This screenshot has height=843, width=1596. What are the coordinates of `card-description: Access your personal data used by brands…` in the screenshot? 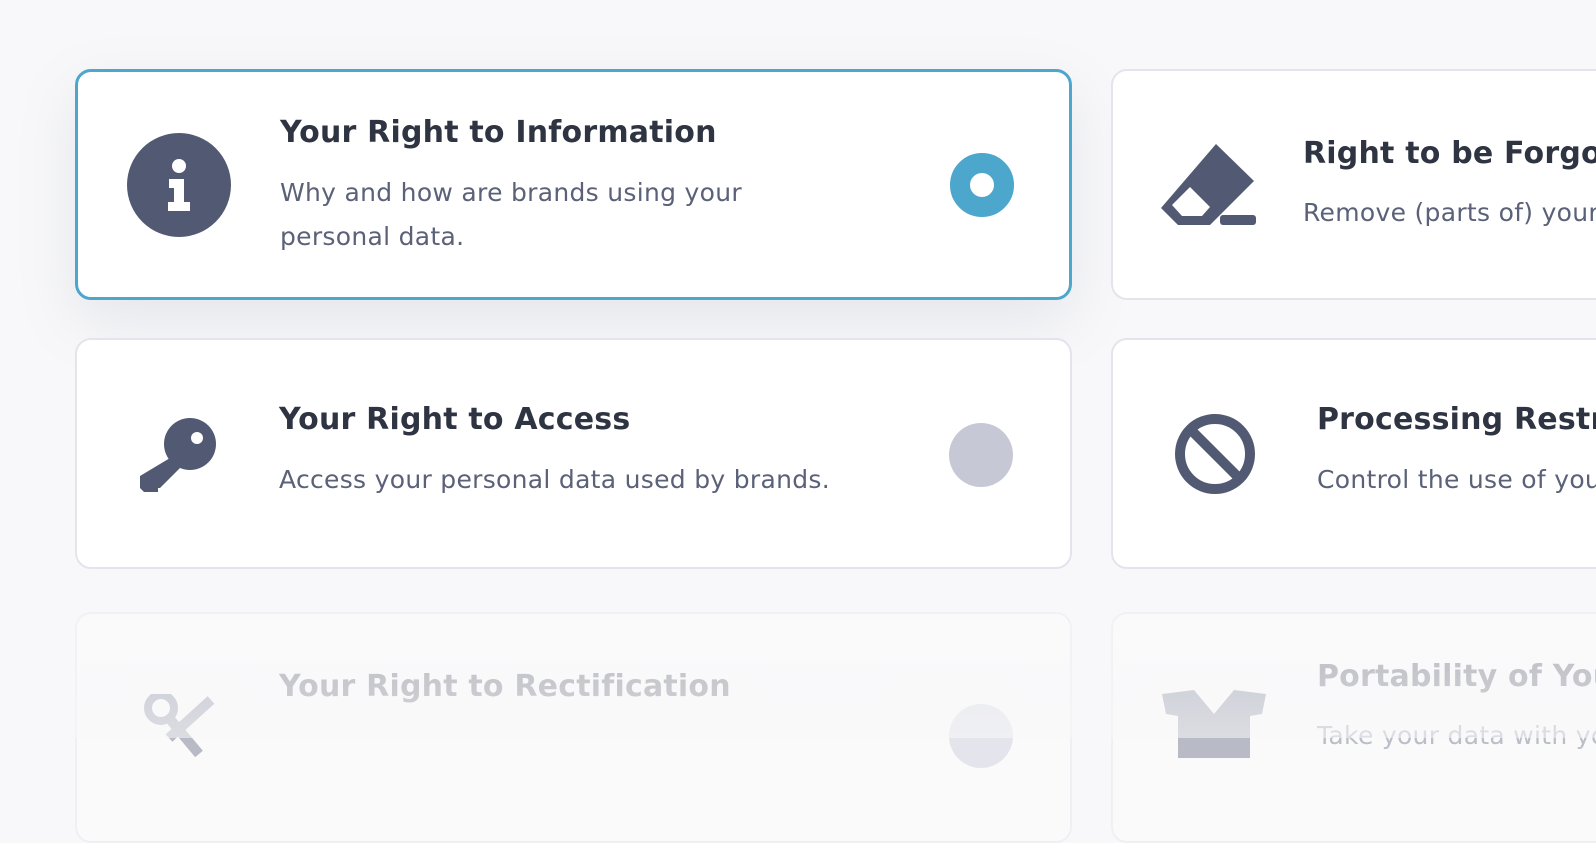 It's located at (554, 479).